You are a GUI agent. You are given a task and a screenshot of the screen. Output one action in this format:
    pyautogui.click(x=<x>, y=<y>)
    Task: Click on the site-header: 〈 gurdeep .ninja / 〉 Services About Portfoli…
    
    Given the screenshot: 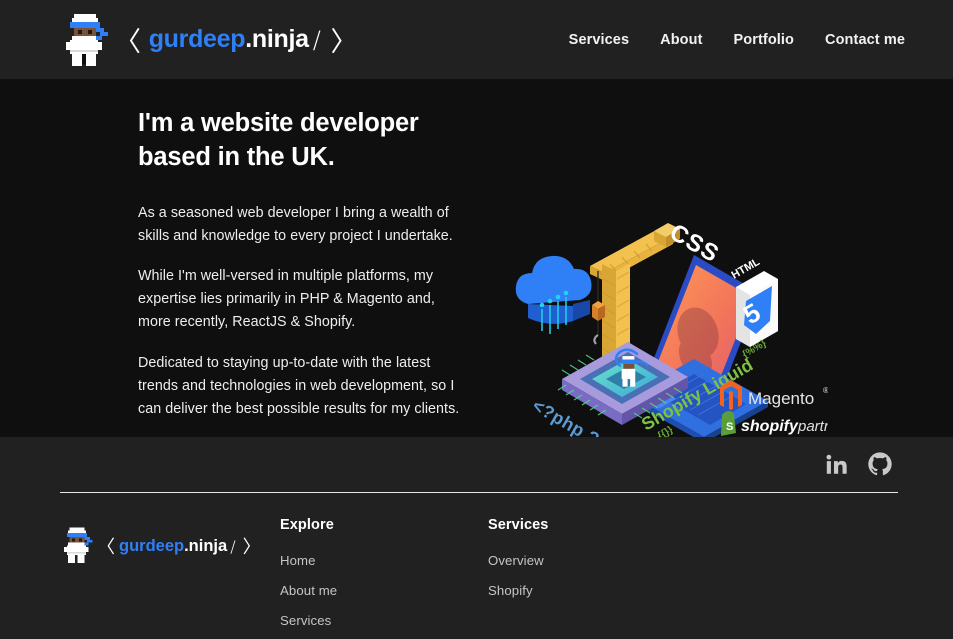 What is the action you would take?
    pyautogui.click(x=476, y=39)
    